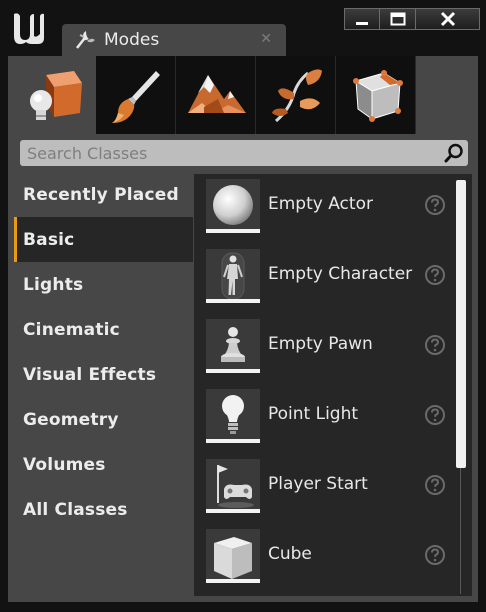 This screenshot has height=612, width=486. I want to click on mode-landscape-button, so click(216, 95).